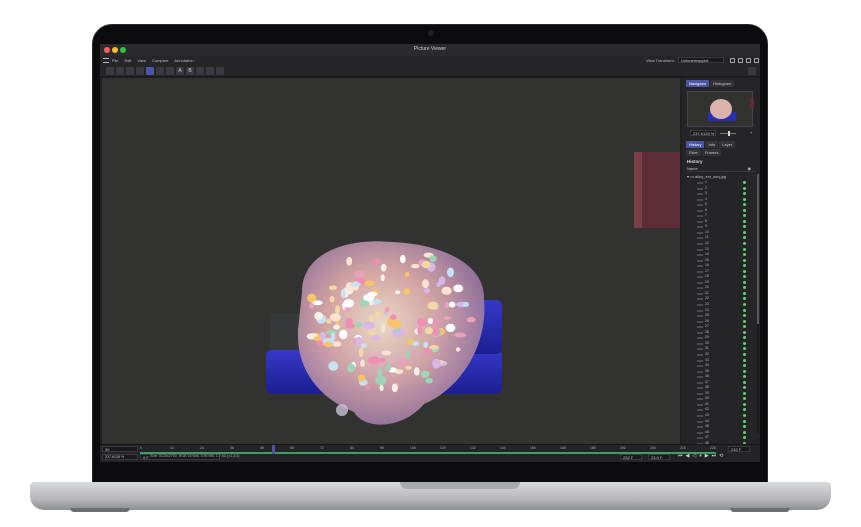 The image size is (861, 527). What do you see at coordinates (714, 456) in the screenshot?
I see `skip-end-icon: ⏭` at bounding box center [714, 456].